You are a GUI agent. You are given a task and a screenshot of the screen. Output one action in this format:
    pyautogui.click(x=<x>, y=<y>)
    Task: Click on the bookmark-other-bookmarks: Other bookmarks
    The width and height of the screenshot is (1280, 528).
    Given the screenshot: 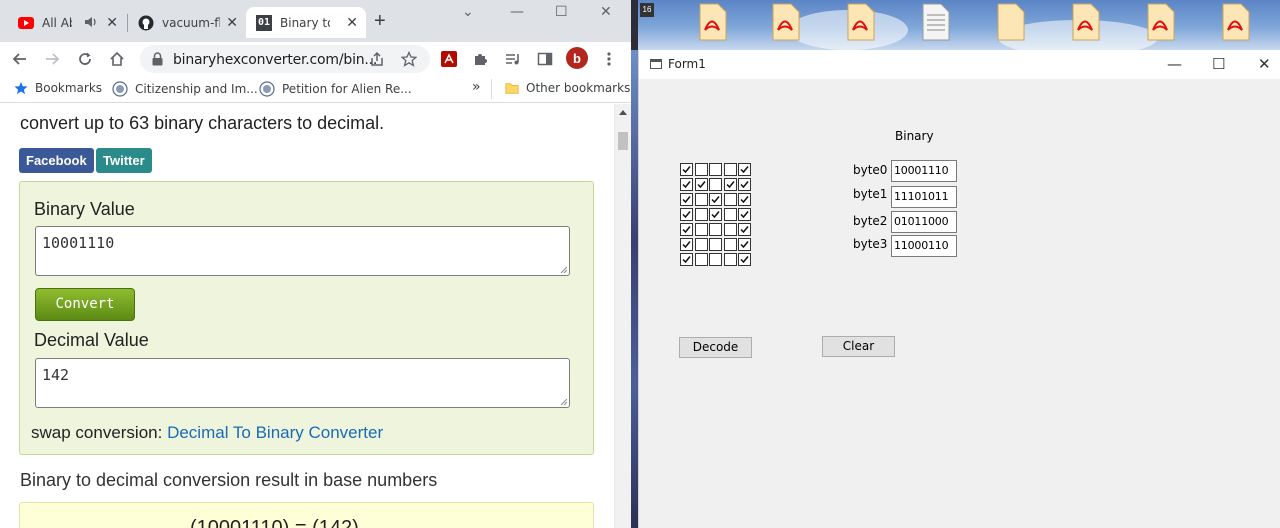 What is the action you would take?
    pyautogui.click(x=567, y=88)
    